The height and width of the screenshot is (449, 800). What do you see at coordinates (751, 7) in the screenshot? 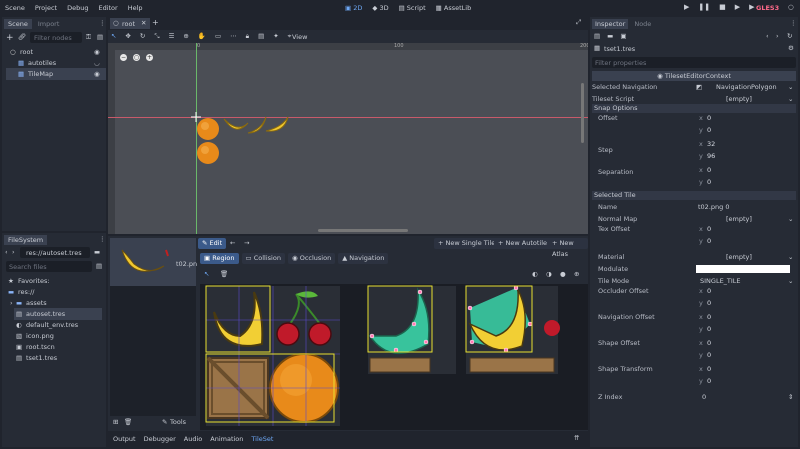
I see `play-custom-icon: ▶` at bounding box center [751, 7].